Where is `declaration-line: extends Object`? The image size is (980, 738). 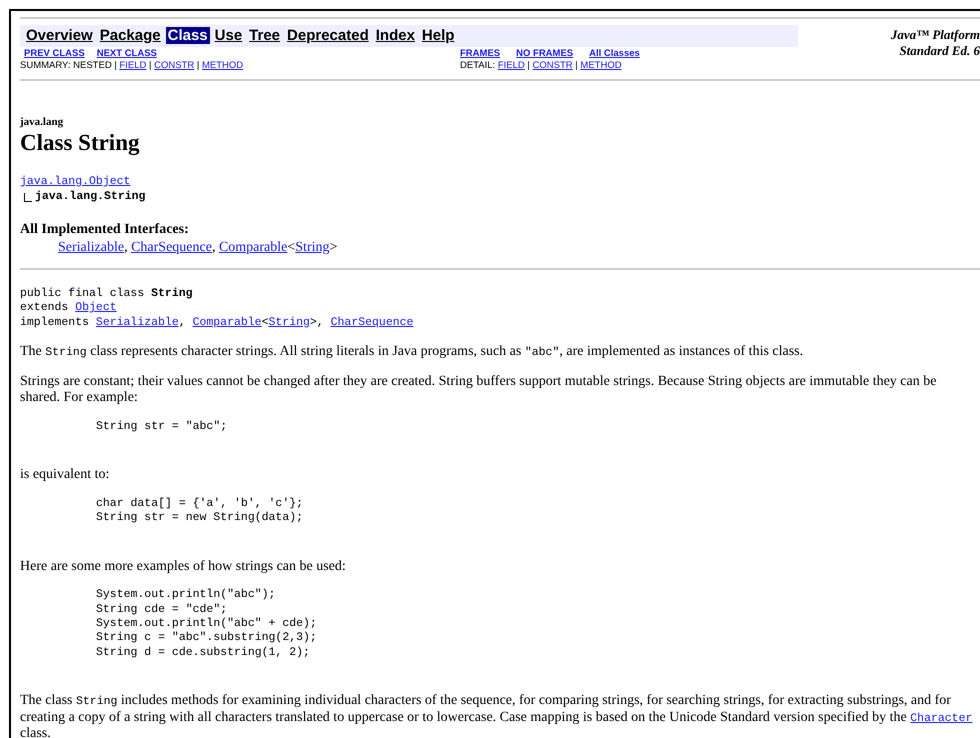
declaration-line: extends Object is located at coordinates (69, 308).